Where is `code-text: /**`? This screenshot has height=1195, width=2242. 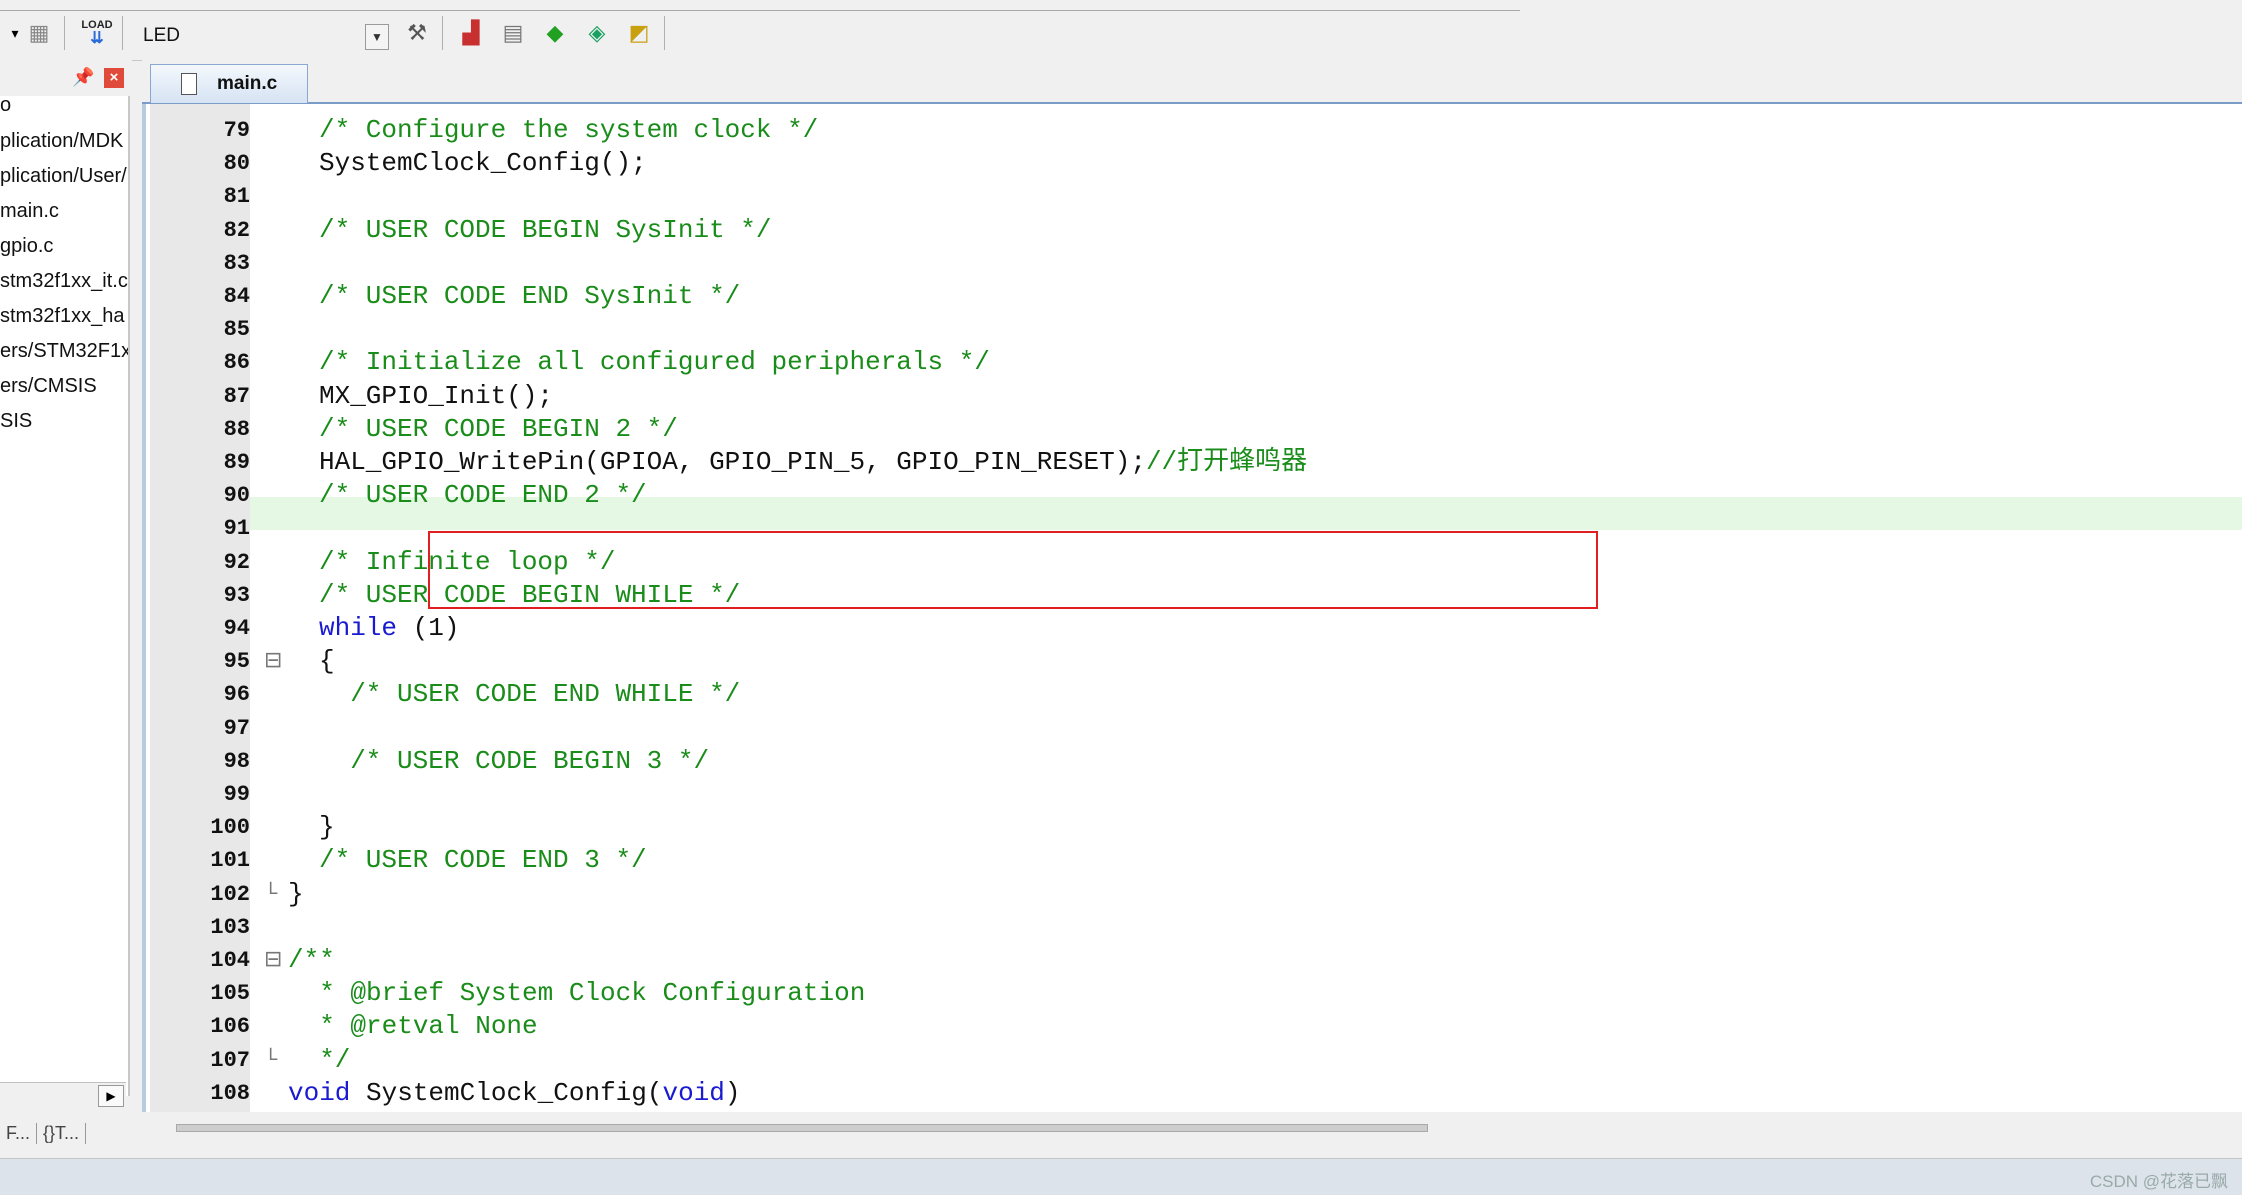
code-text: /** is located at coordinates (311, 960).